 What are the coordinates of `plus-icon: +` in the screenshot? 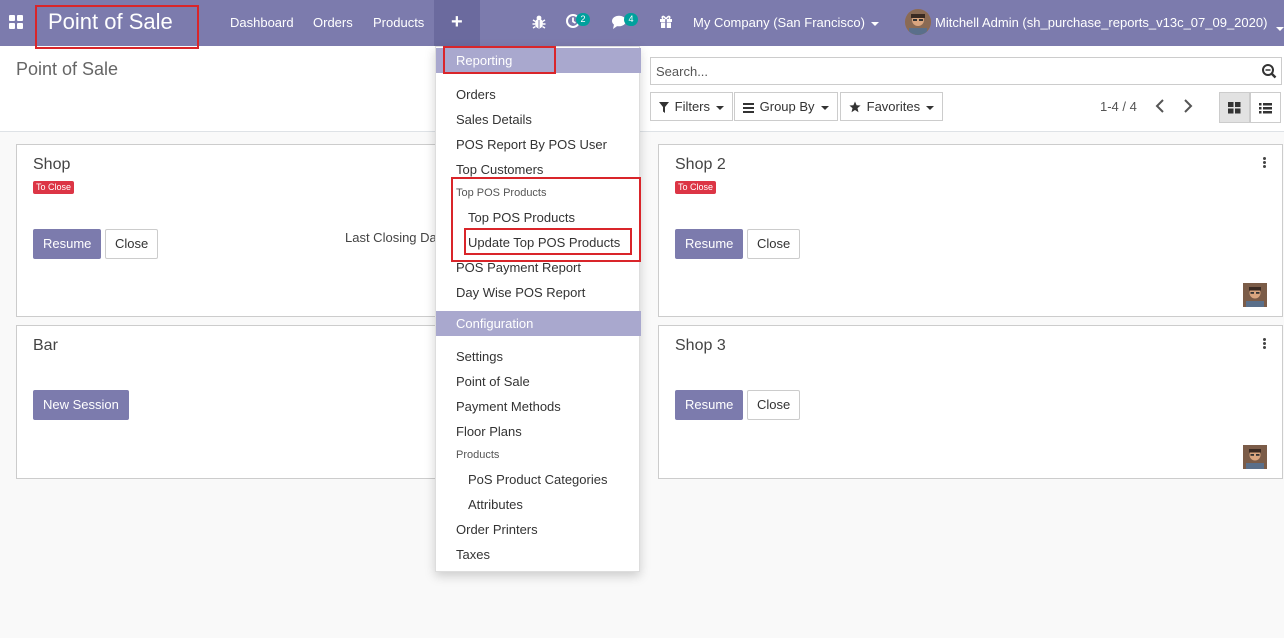 It's located at (457, 22).